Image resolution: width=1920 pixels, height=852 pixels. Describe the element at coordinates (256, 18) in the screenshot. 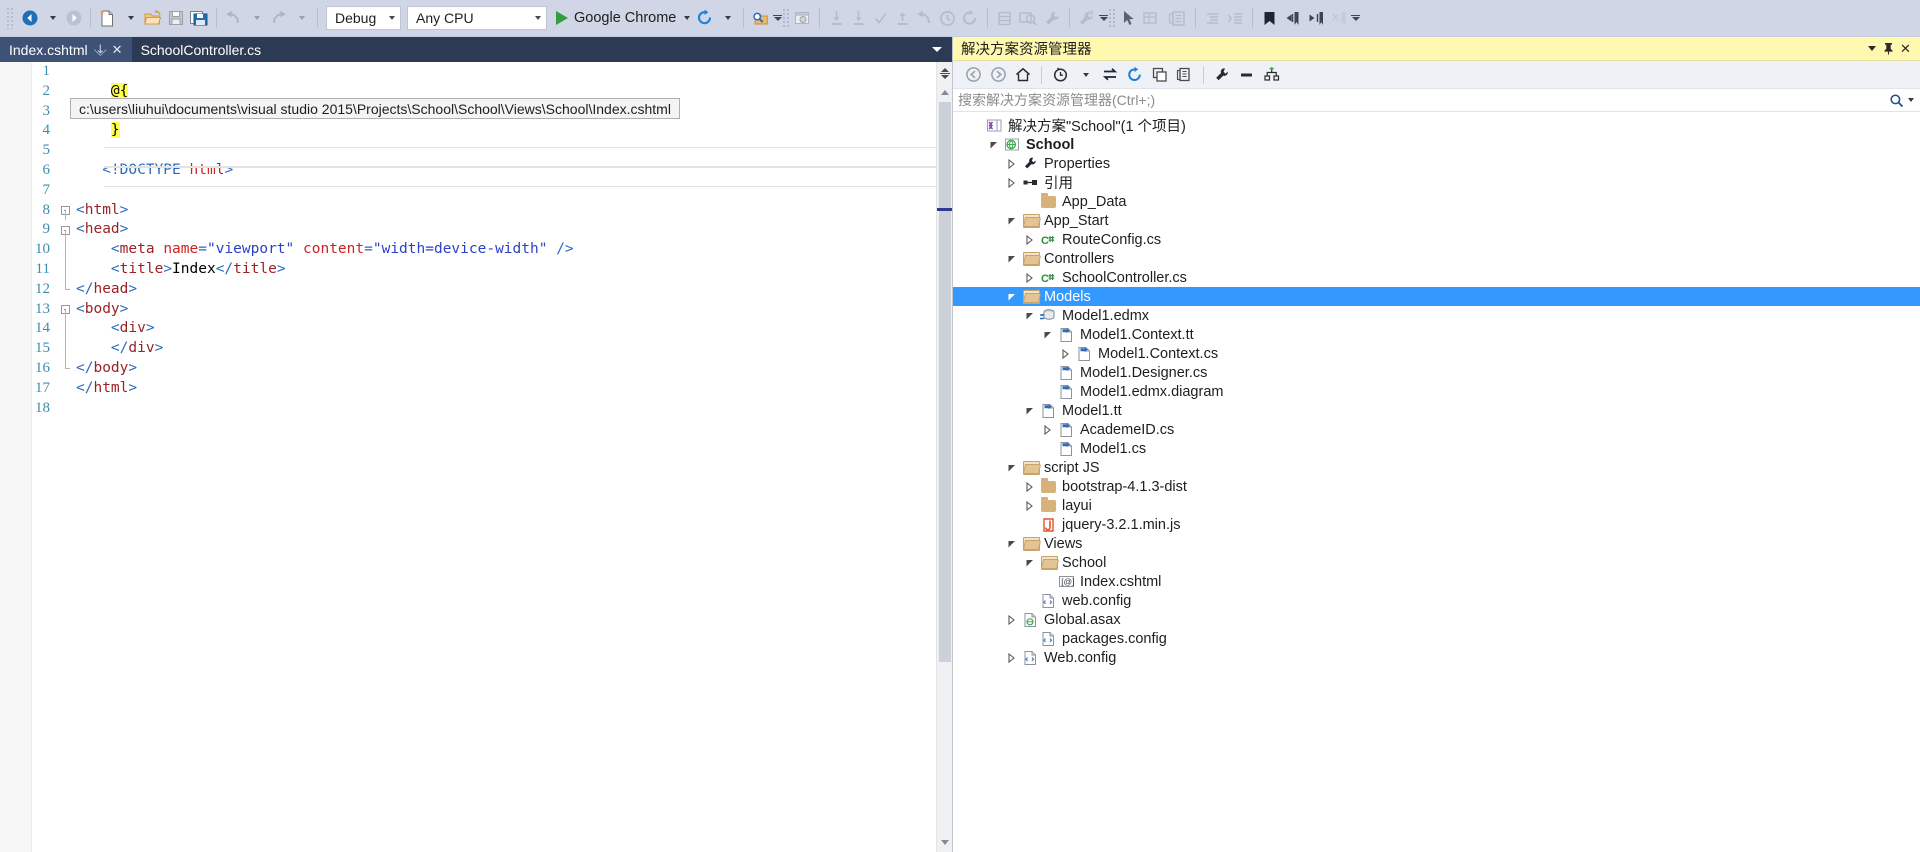

I see `undo-dropdown` at that location.